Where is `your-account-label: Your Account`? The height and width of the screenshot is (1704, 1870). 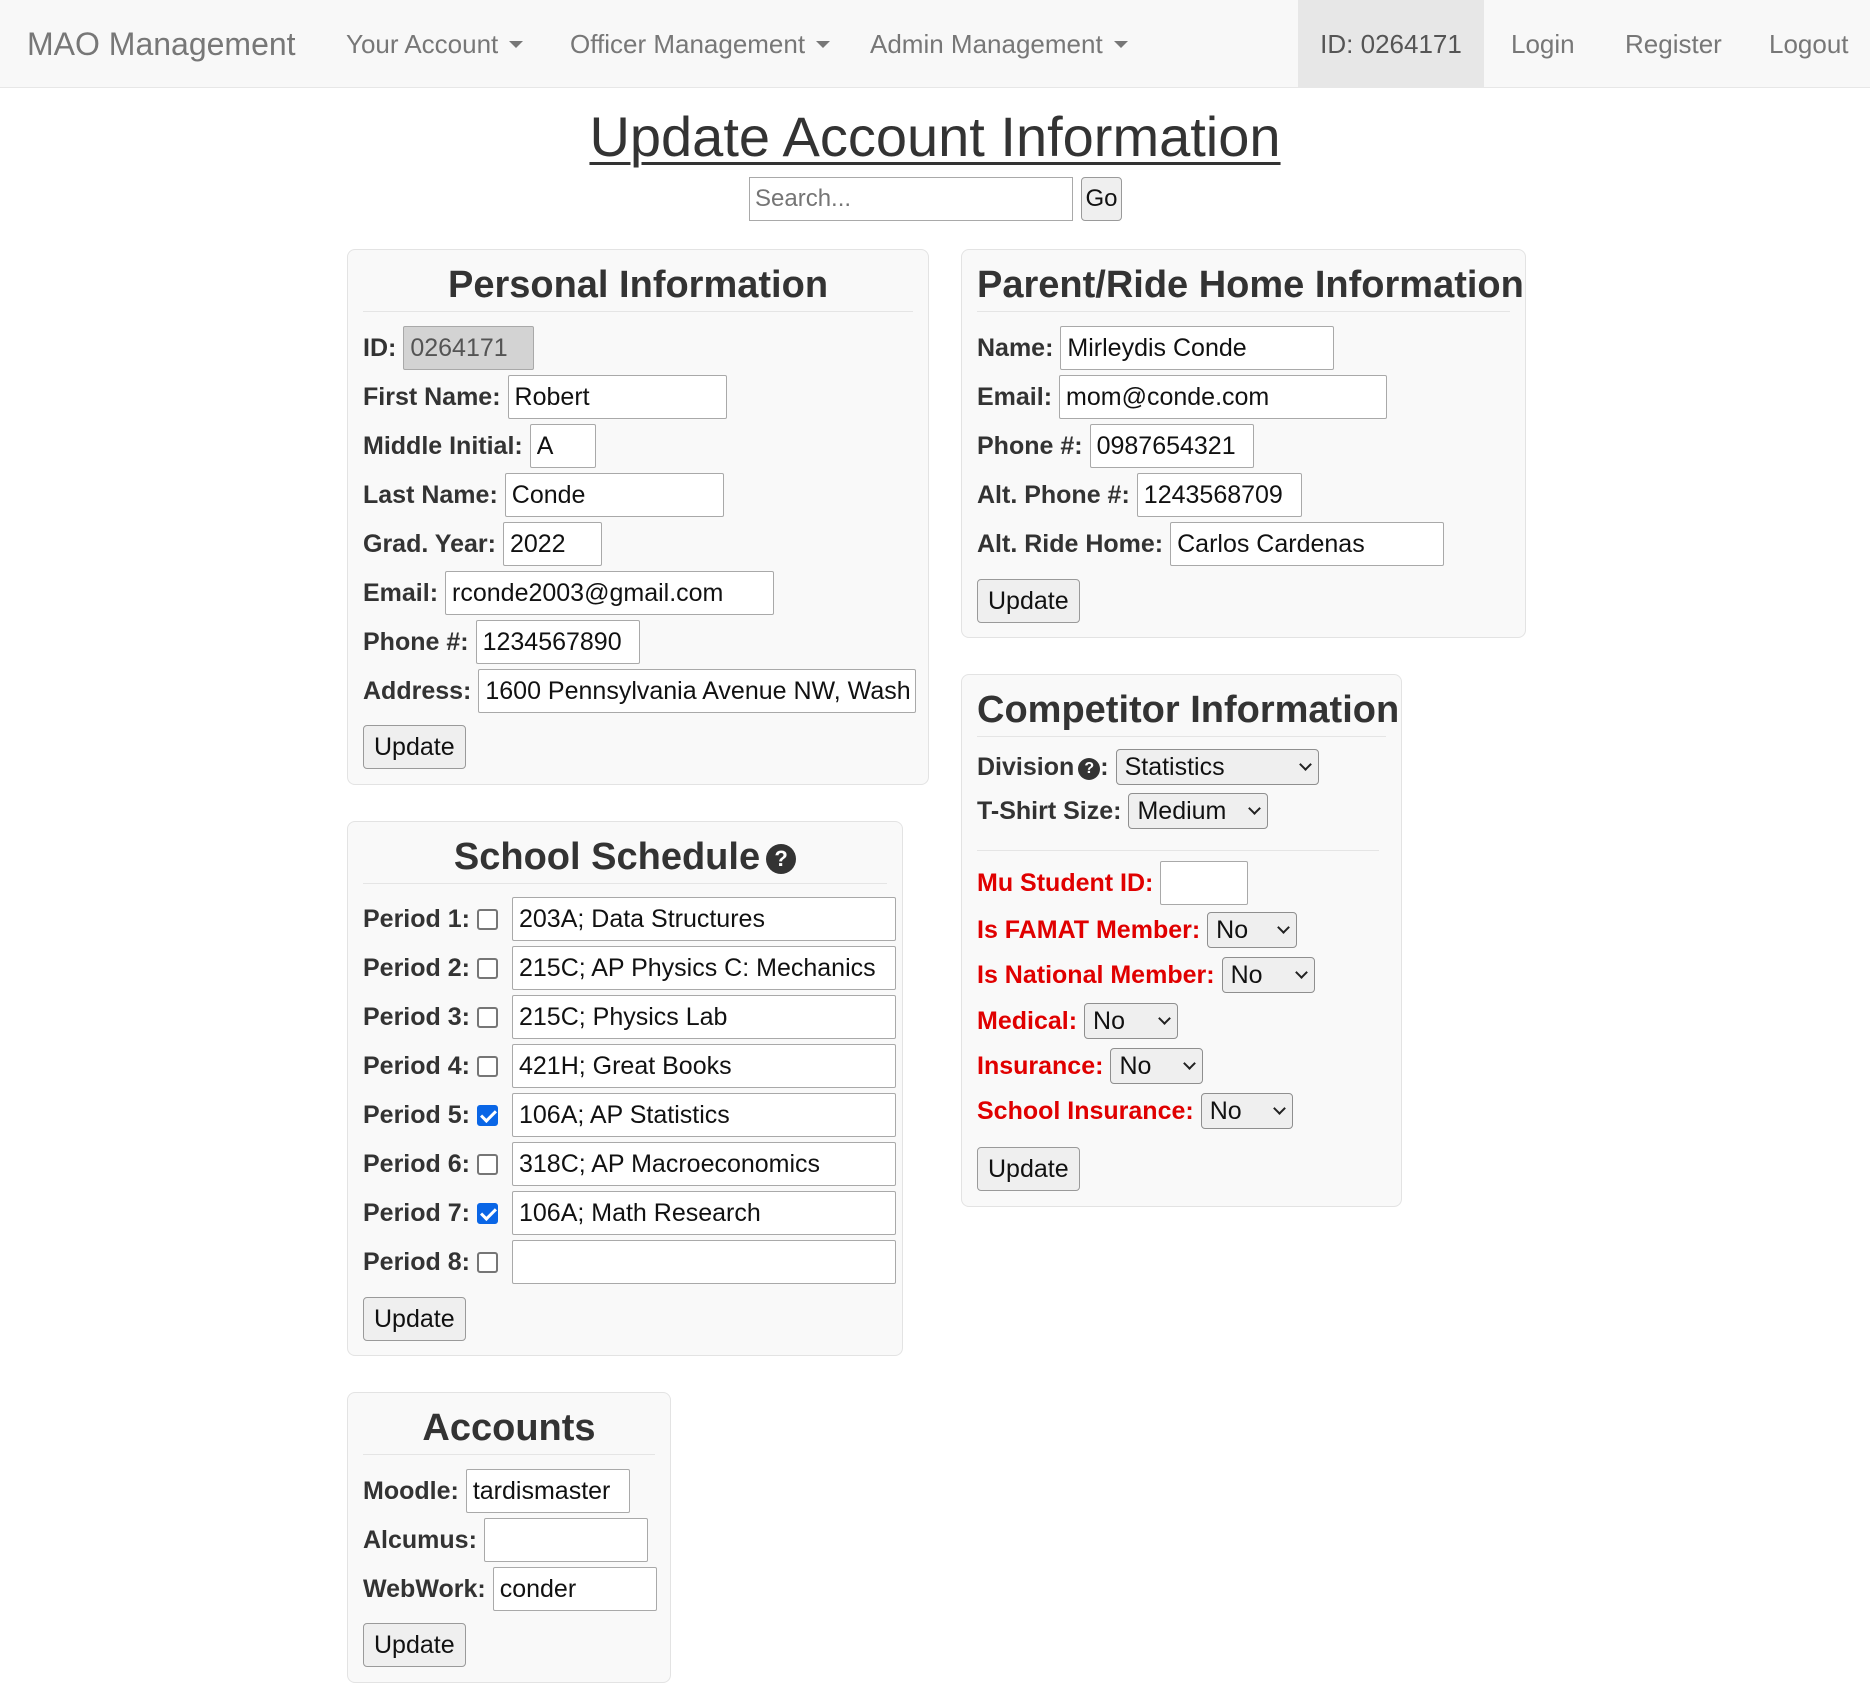
your-account-label: Your Account is located at coordinates (422, 44).